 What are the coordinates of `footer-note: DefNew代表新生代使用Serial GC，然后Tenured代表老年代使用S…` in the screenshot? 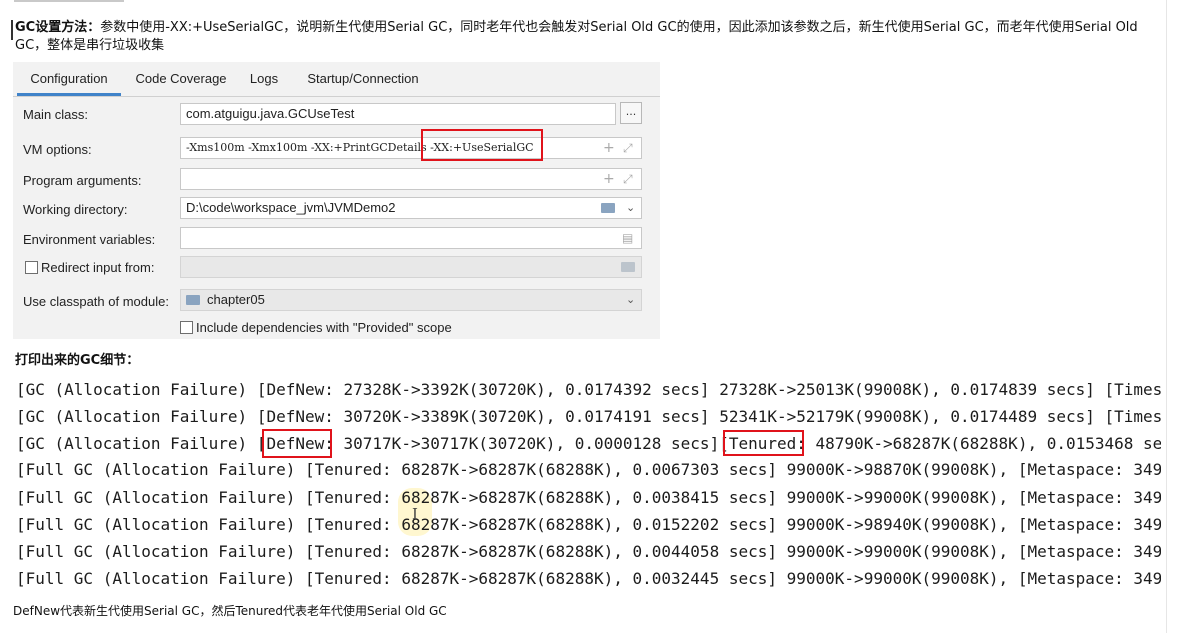 It's located at (230, 611).